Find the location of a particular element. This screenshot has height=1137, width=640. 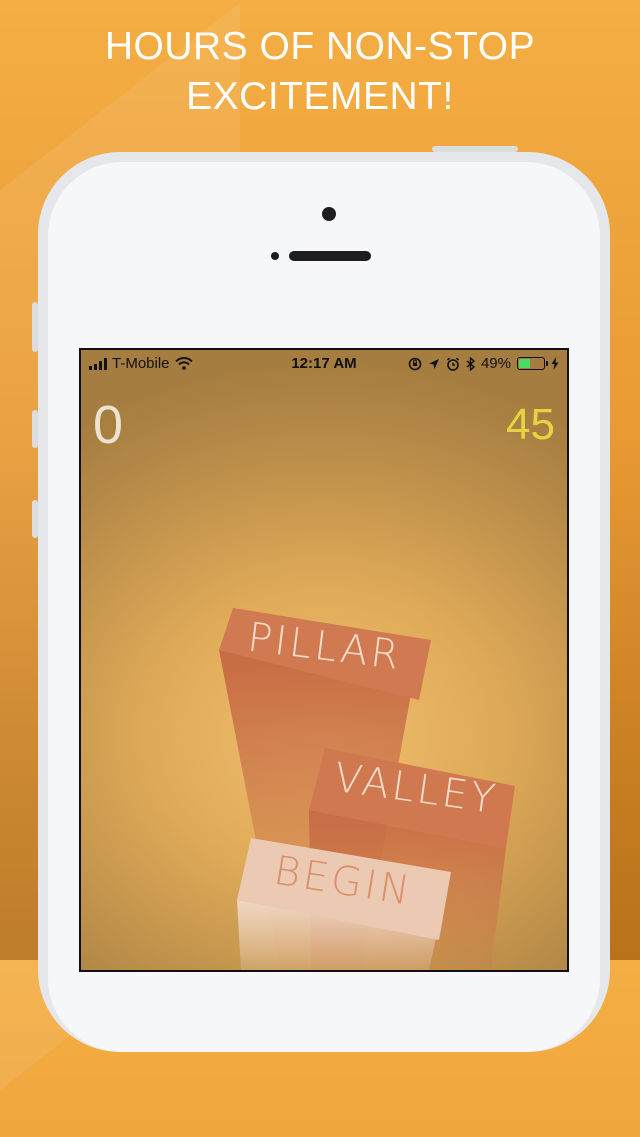

promo-line-1: HOURS OF NON-STOP is located at coordinates (320, 46).